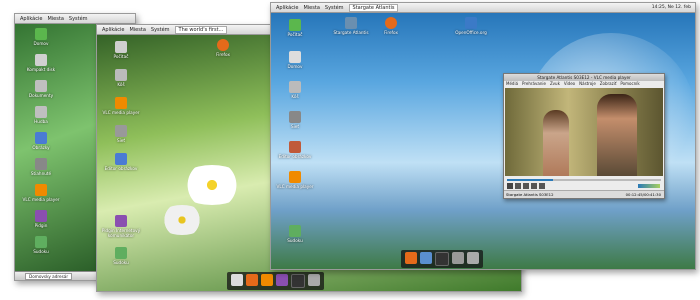  I want to click on desktop-icon-pidgin: Pidgin Internetový komunikátor, so click(121, 226).